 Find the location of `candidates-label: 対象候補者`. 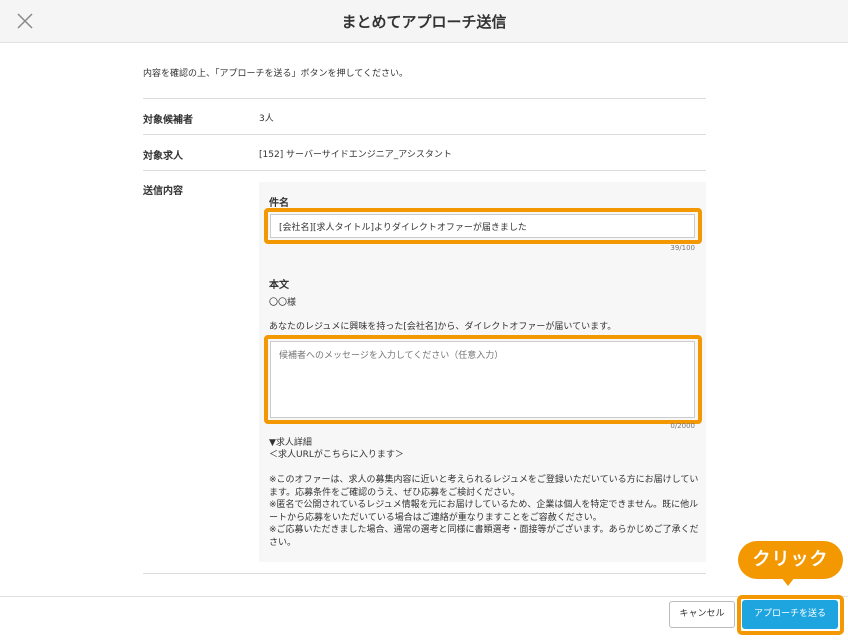

candidates-label: 対象候補者 is located at coordinates (168, 120).